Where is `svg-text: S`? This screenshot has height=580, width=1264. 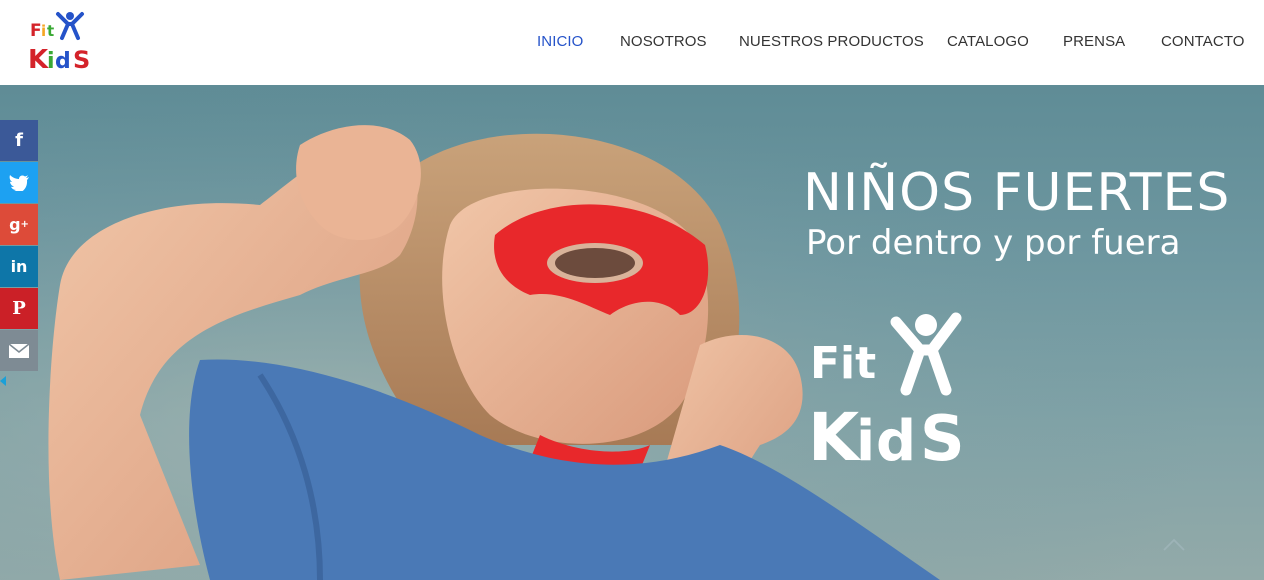
svg-text: S is located at coordinates (942, 433).